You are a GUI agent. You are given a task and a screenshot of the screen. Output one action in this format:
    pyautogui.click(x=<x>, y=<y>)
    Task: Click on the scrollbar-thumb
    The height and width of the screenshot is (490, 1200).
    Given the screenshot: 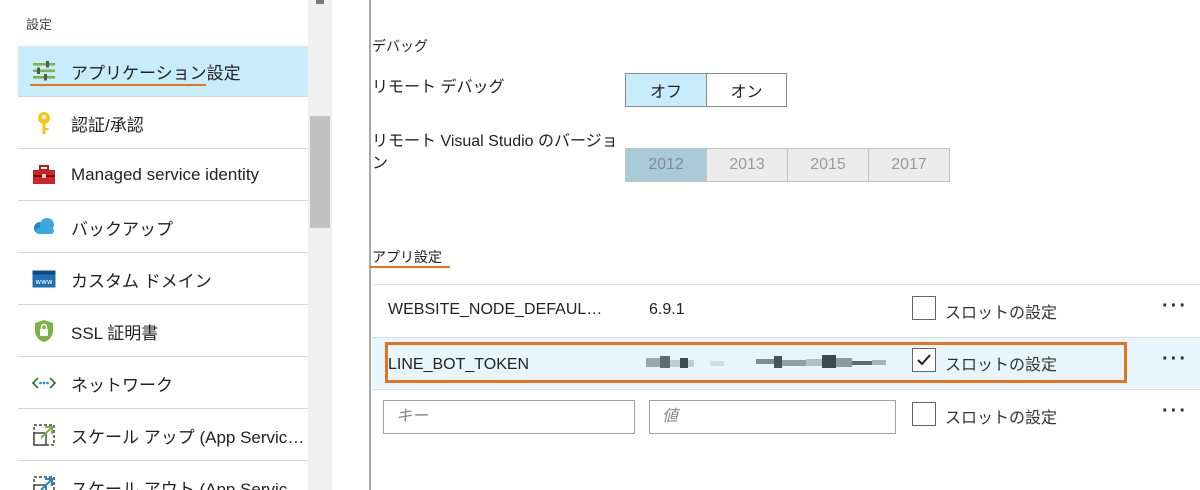 What is the action you would take?
    pyautogui.click(x=320, y=172)
    